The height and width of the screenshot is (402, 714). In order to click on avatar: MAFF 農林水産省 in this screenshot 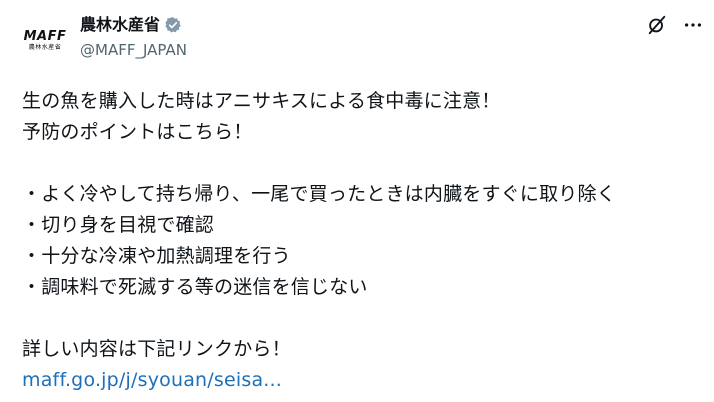, I will do `click(45, 41)`.